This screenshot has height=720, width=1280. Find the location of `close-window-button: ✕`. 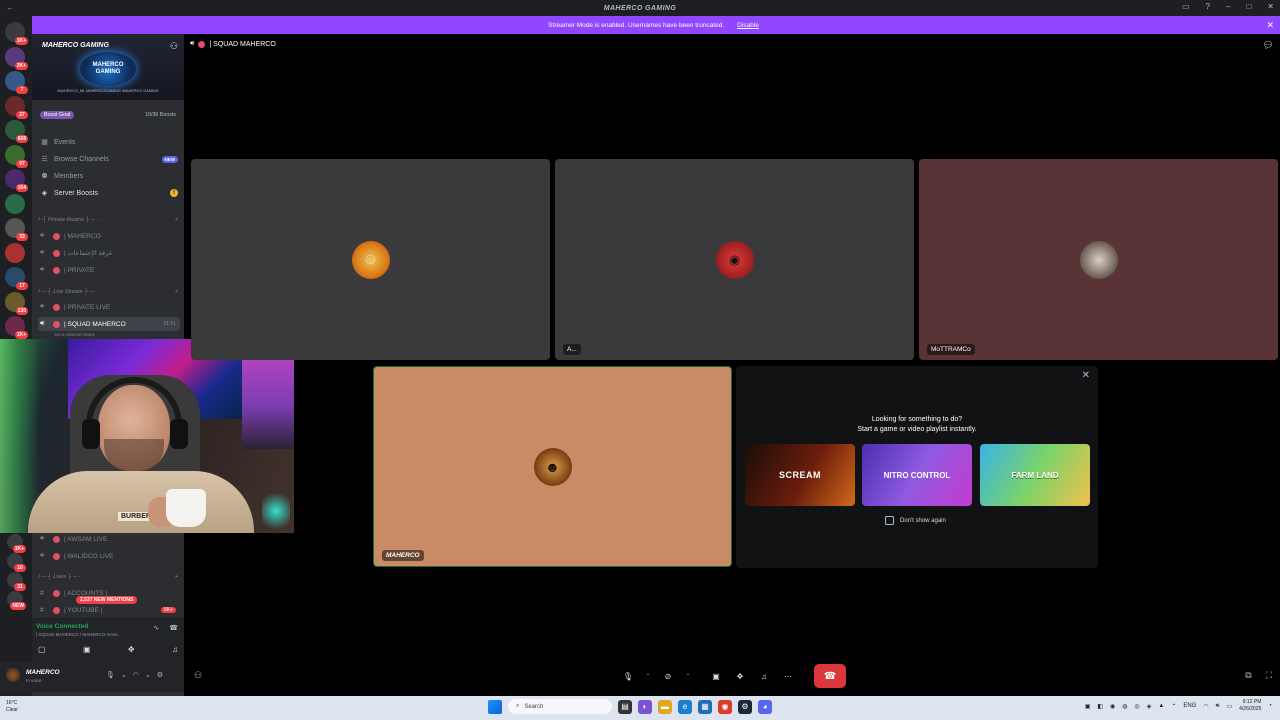

close-window-button: ✕ is located at coordinates (1270, 6).